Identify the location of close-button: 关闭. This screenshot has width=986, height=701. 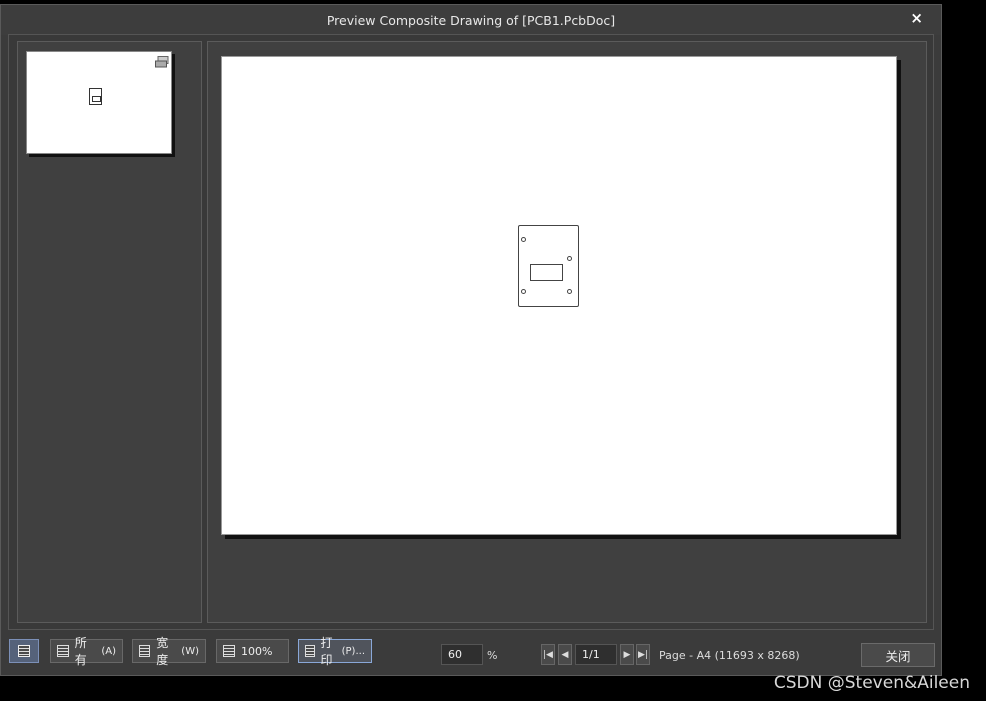
(898, 655).